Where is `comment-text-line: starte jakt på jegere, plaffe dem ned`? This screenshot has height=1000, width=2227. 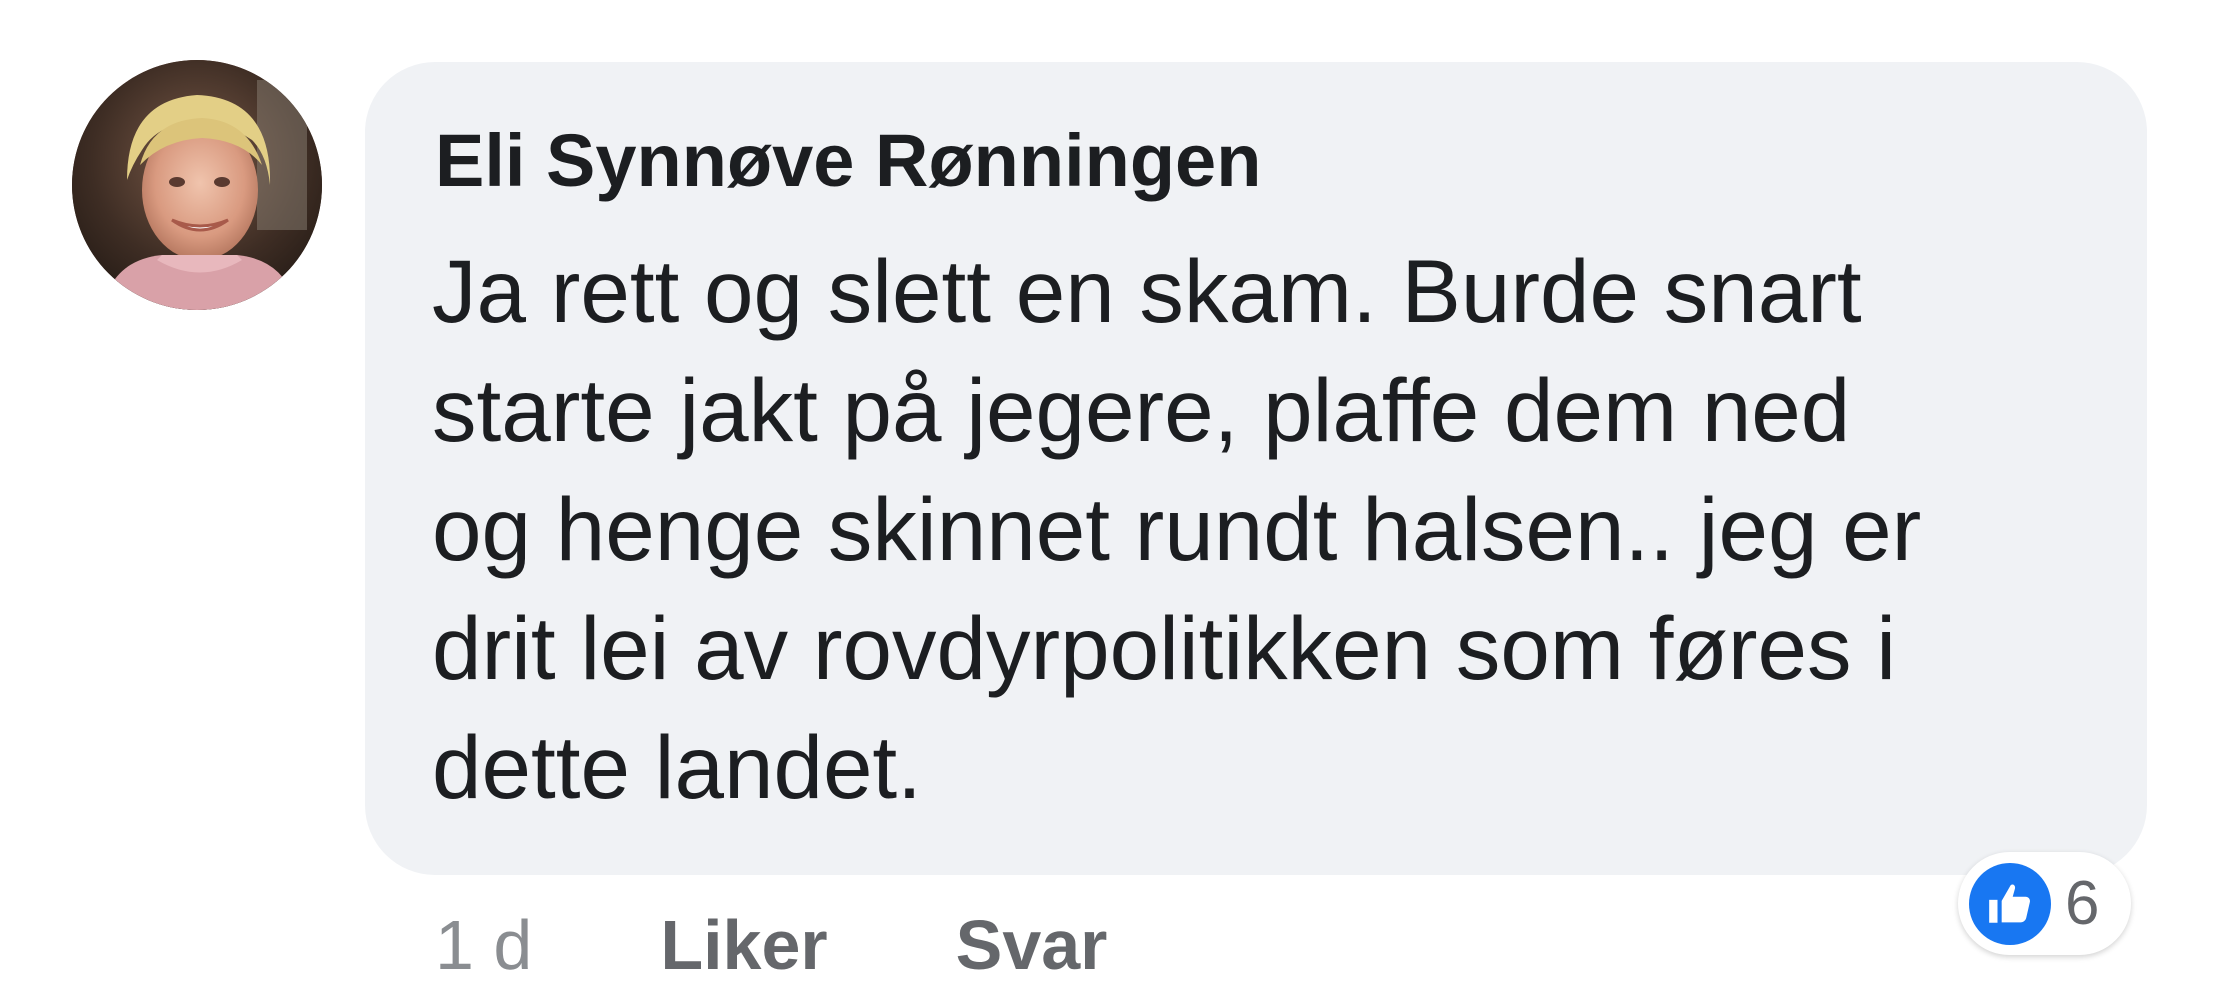 comment-text-line: starte jakt på jegere, plaffe dem ned is located at coordinates (1141, 410).